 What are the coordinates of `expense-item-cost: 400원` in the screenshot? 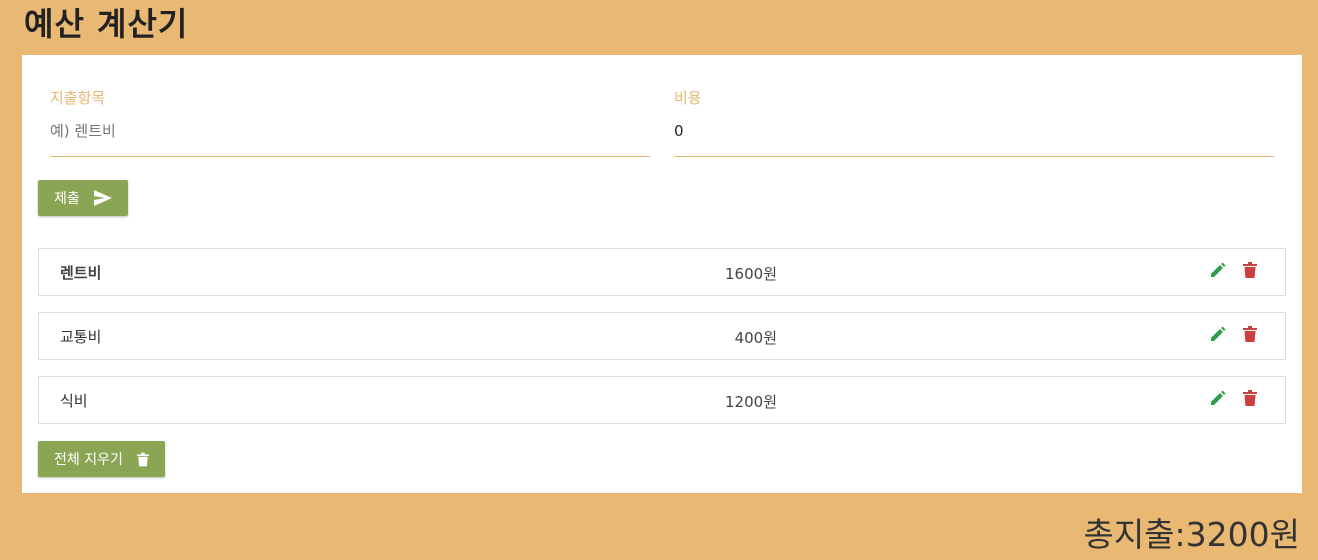 It's located at (755, 338).